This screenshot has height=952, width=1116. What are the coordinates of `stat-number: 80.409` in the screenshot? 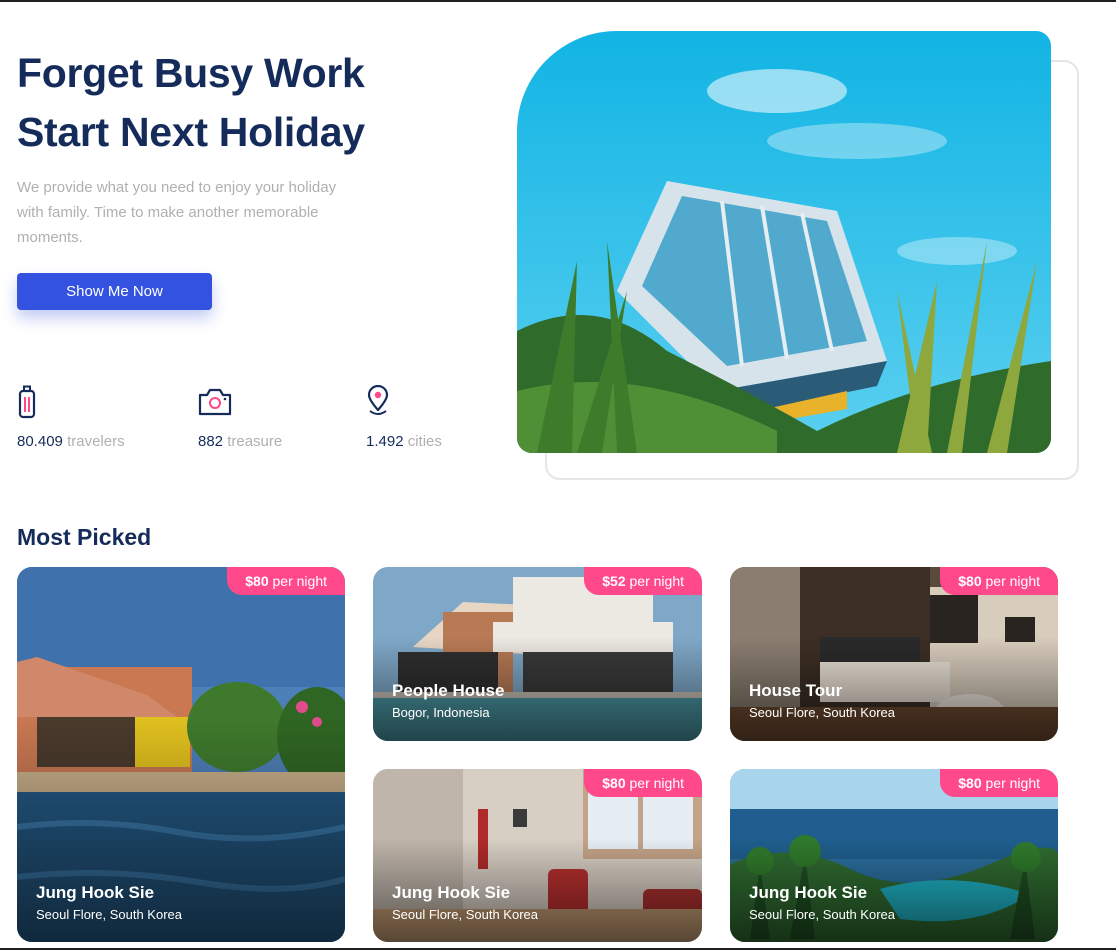 It's located at (40, 441).